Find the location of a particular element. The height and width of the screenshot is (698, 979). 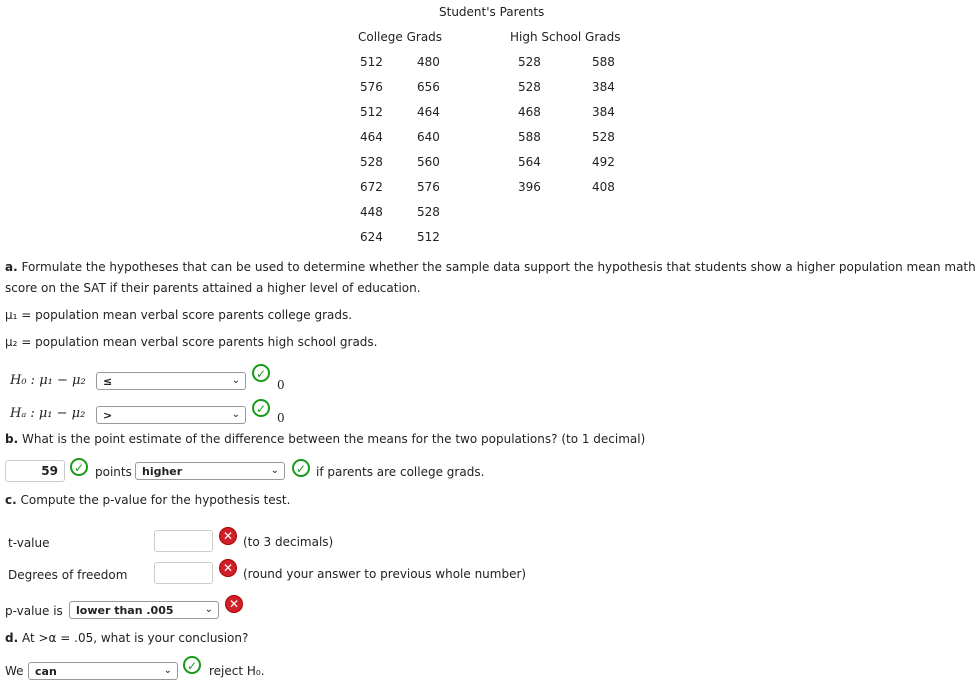

df-label: Degrees of freedom is located at coordinates (68, 575).